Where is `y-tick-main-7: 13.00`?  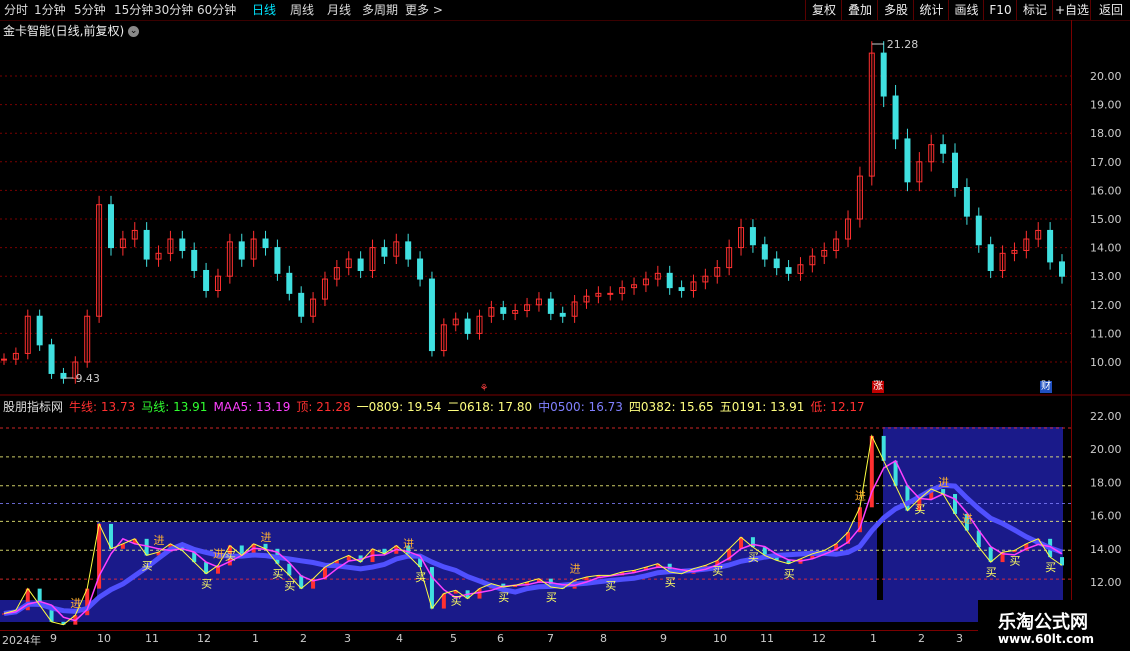 y-tick-main-7: 13.00 is located at coordinates (1106, 276).